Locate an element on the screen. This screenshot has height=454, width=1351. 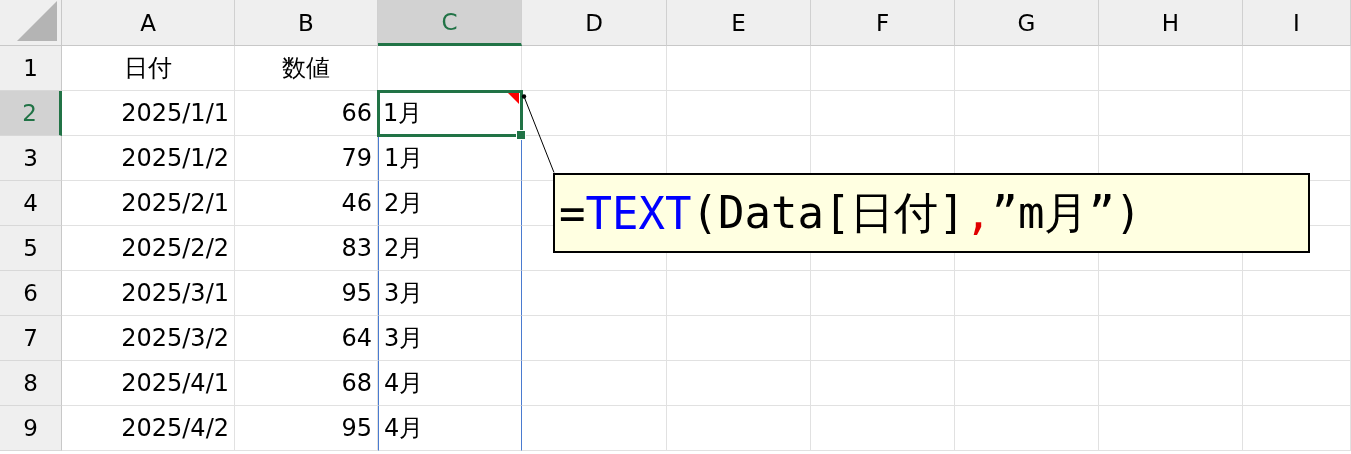
column-header: D is located at coordinates (594, 23).